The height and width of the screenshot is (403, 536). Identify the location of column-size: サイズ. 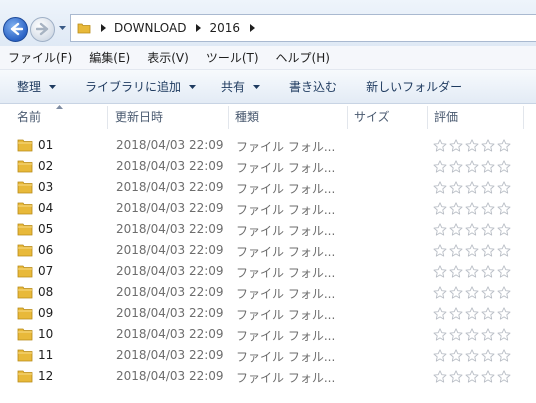
(387, 117).